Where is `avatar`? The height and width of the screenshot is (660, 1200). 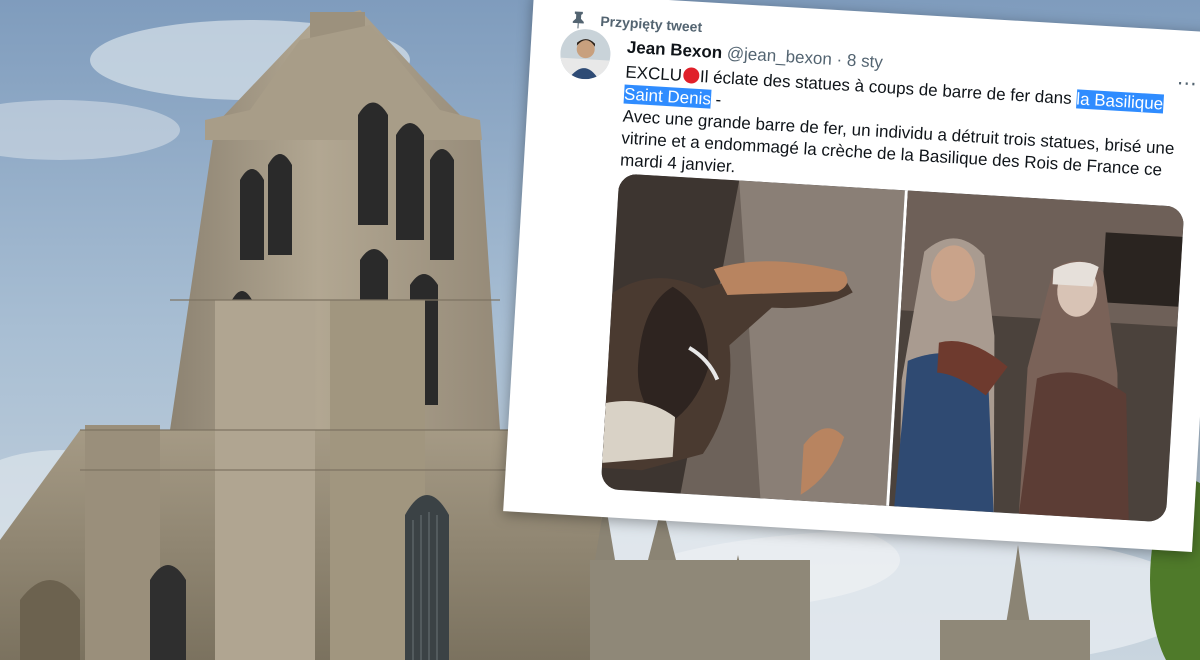
avatar is located at coordinates (585, 54).